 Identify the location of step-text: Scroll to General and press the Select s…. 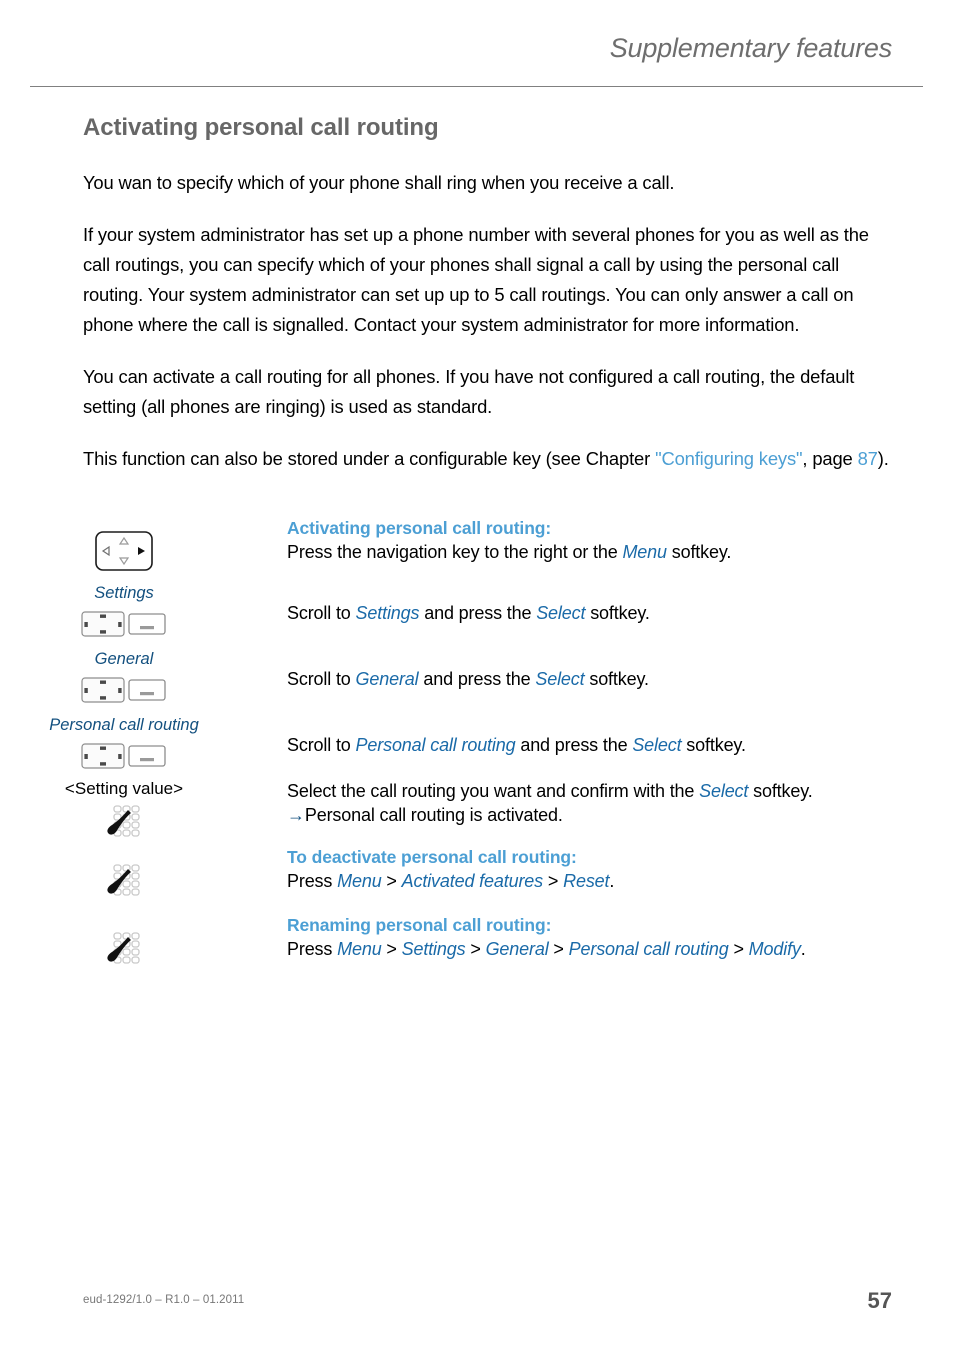
(607, 679).